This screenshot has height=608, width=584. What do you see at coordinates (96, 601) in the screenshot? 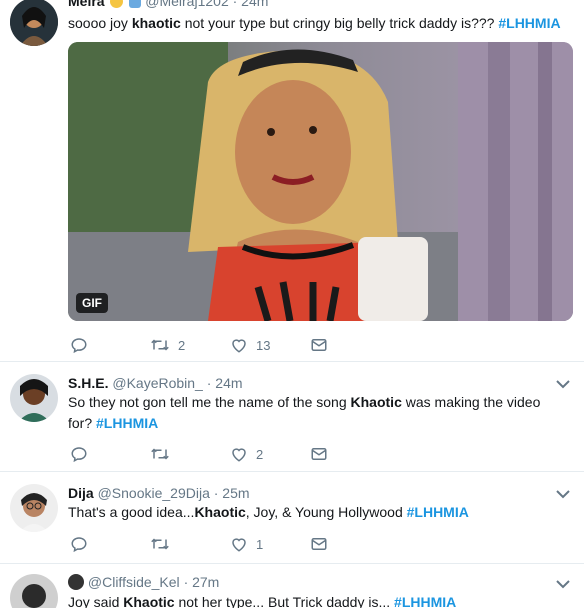
I see `tweet-text-segment: Joy said` at bounding box center [96, 601].